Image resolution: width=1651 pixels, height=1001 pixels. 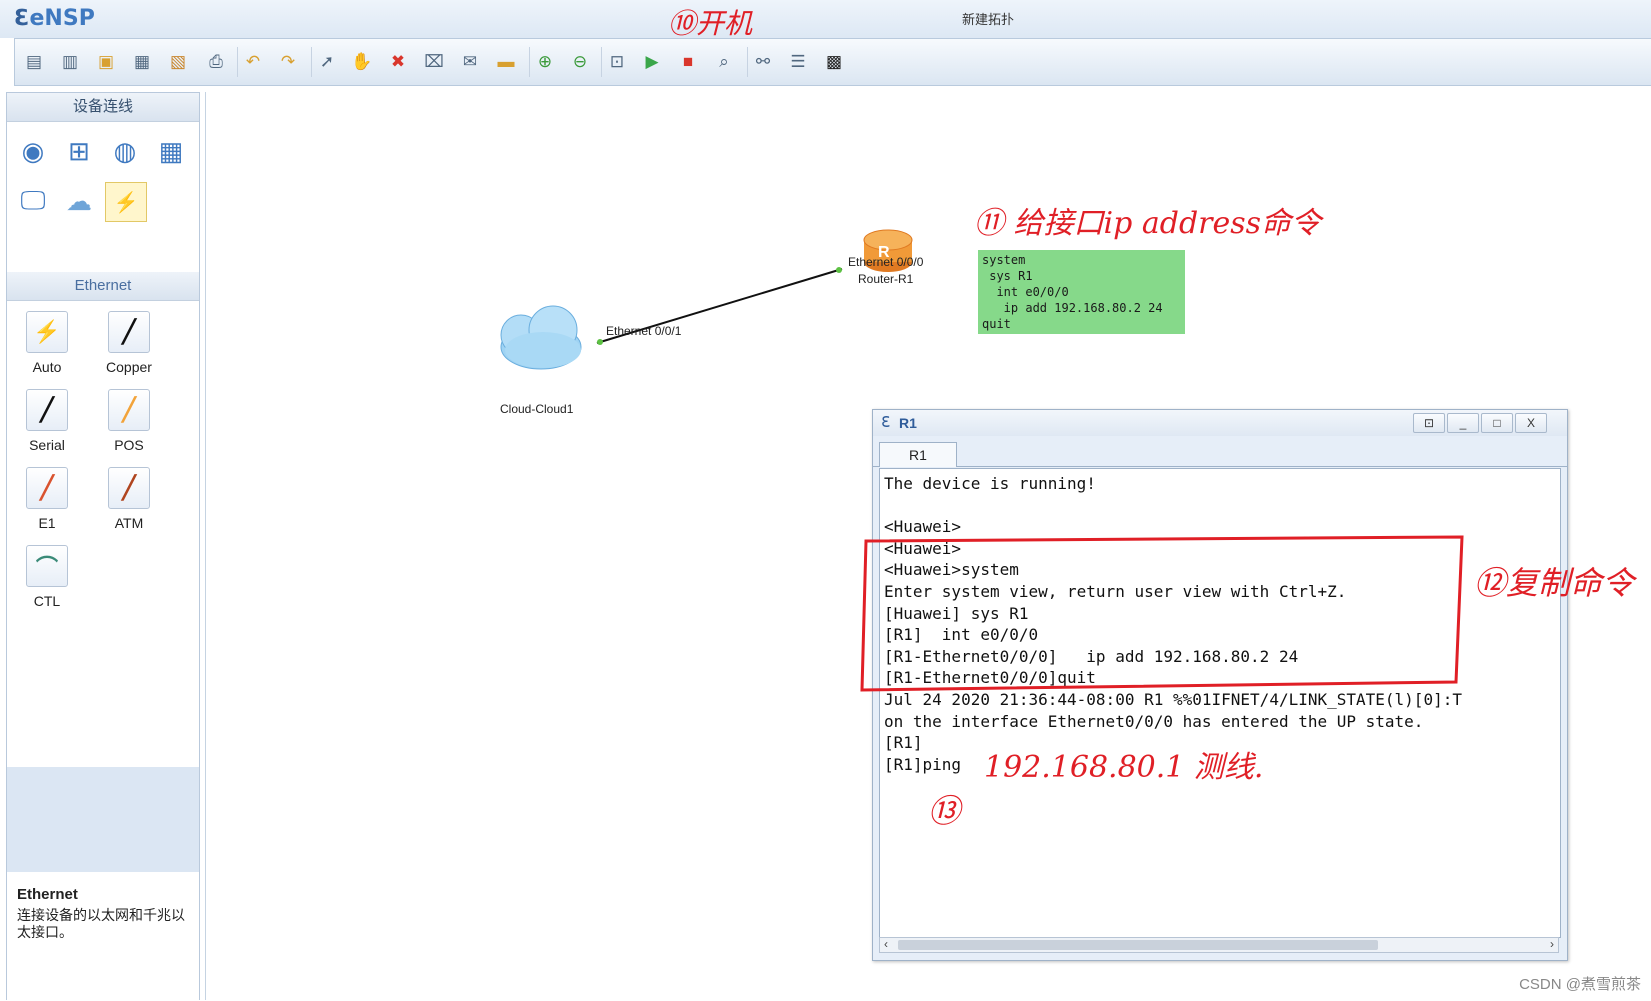 I want to click on link-atm: ╱ ATM, so click(x=129, y=499).